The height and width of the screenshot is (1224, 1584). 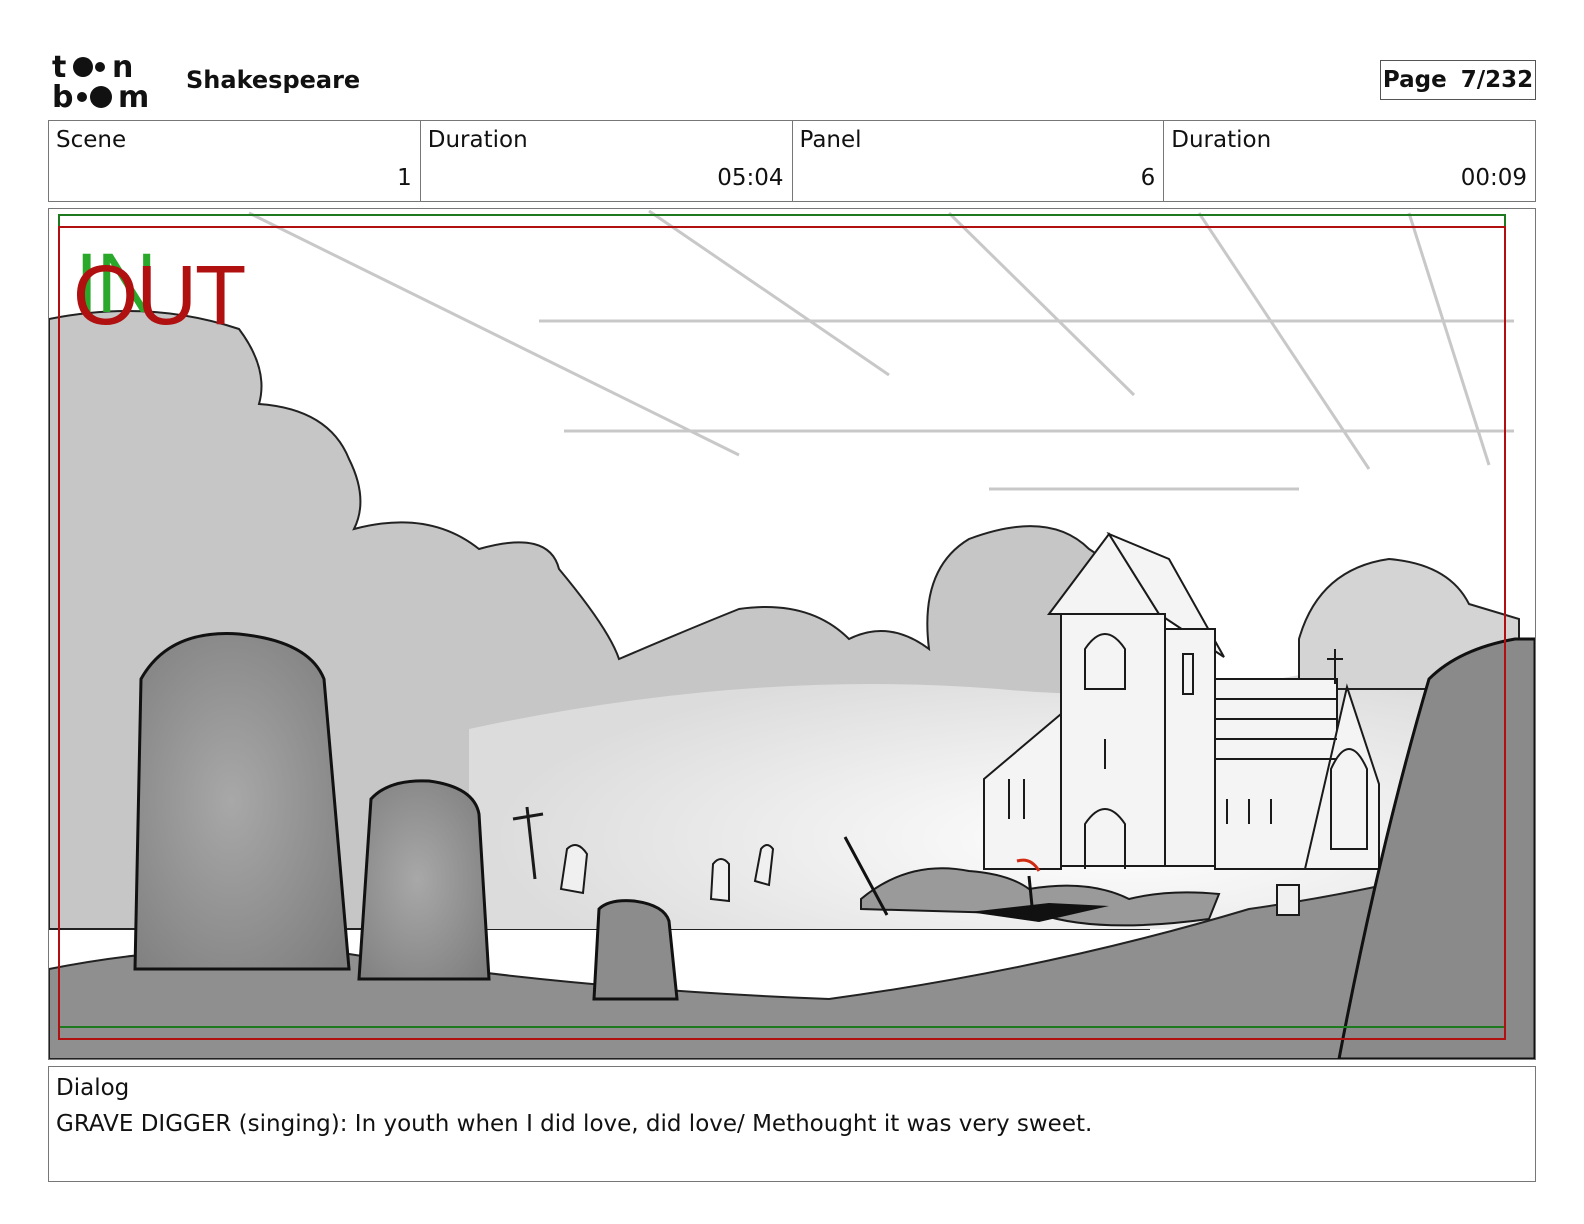 What do you see at coordinates (1414, 80) in the screenshot?
I see `page-label: Page` at bounding box center [1414, 80].